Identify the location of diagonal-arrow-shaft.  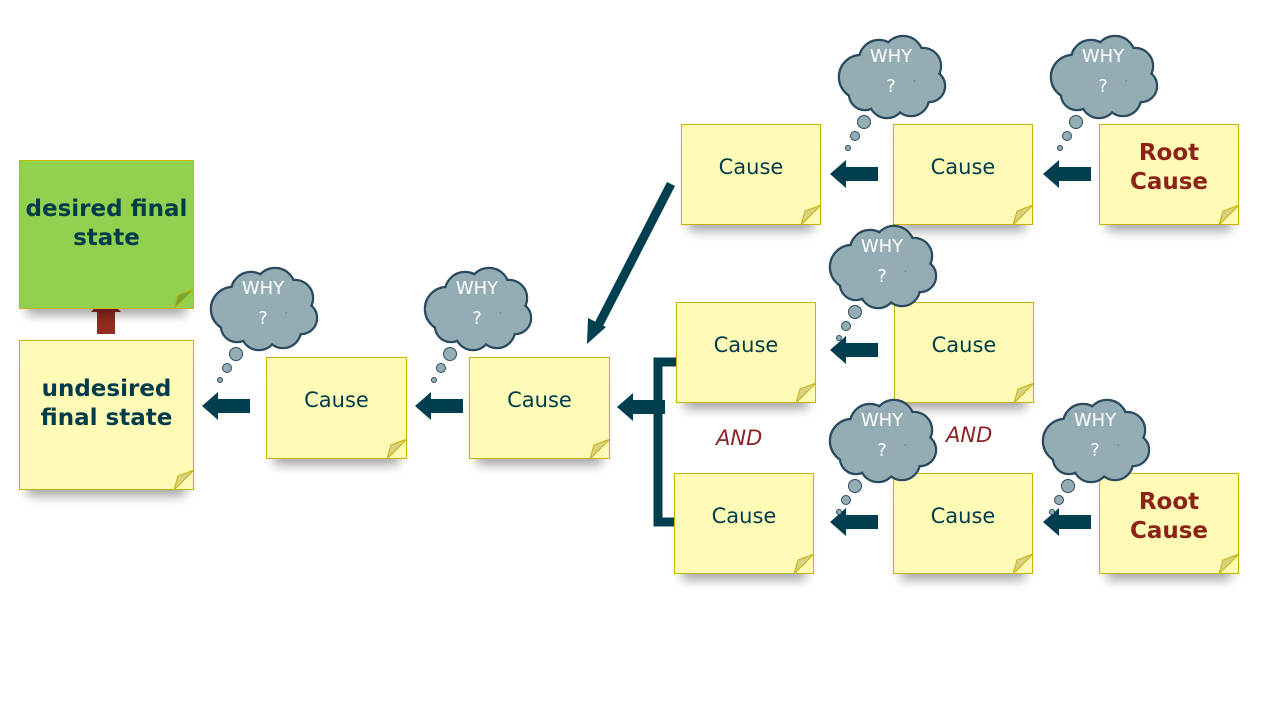
(634, 256).